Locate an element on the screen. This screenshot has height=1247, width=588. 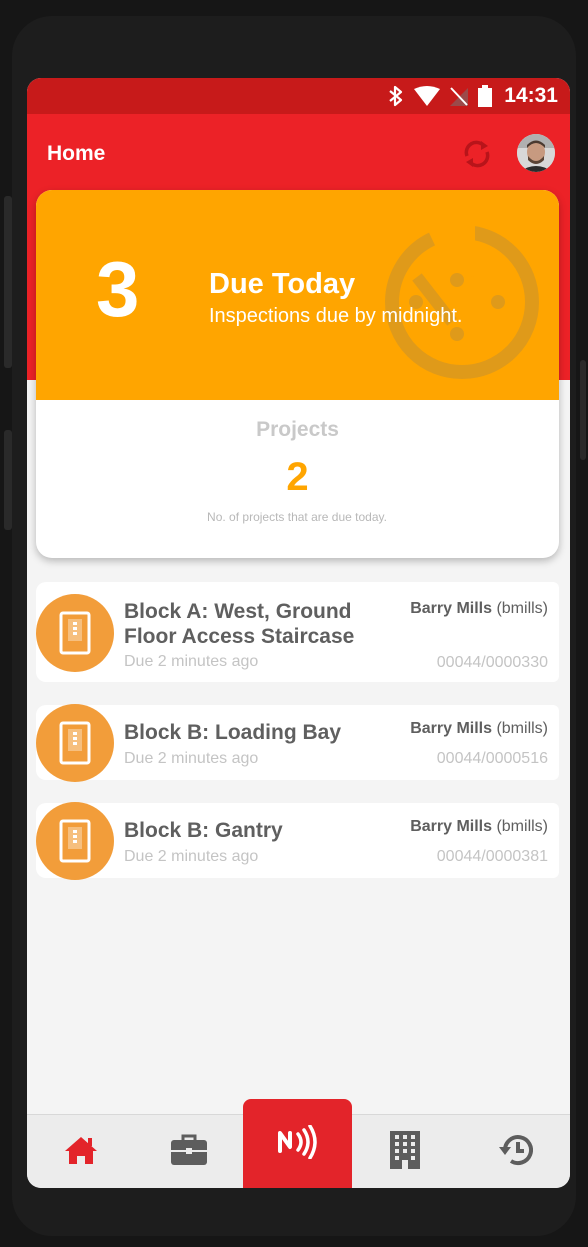
briefcase-icon is located at coordinates (189, 1152).